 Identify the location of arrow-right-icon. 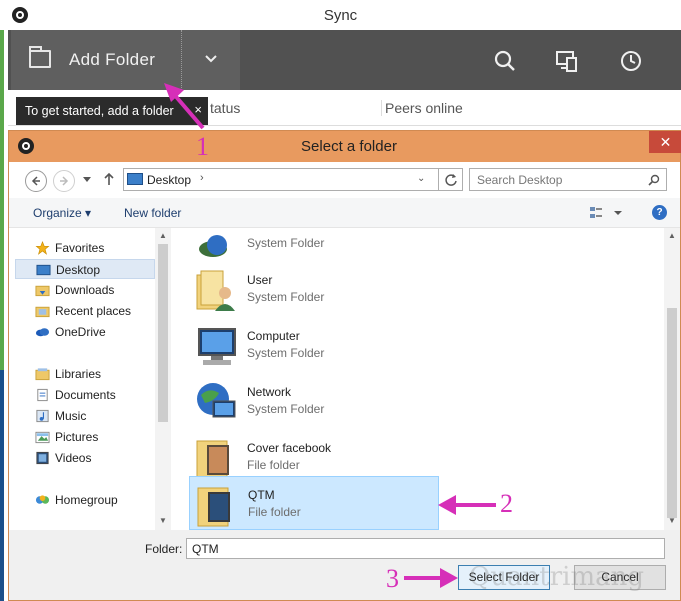
(64, 181).